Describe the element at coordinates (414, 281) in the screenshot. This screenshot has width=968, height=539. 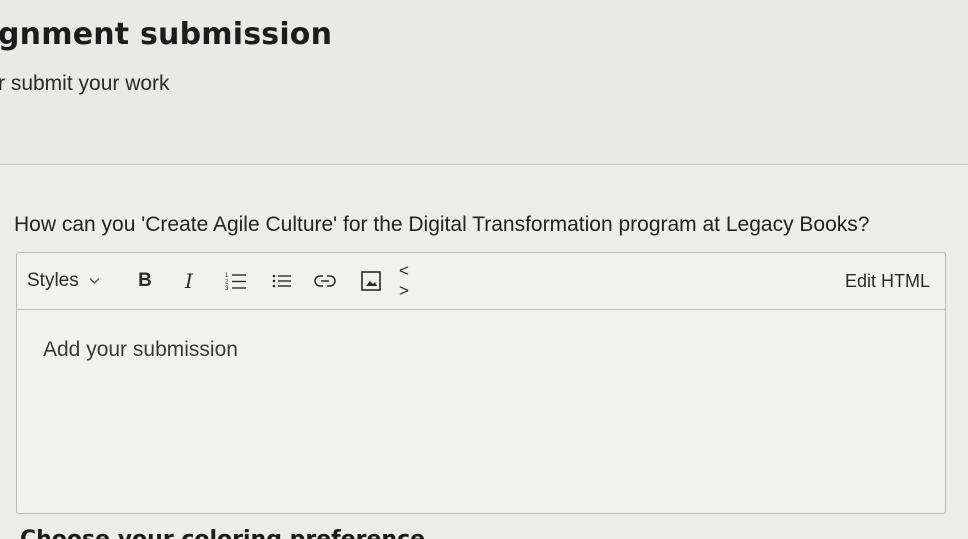
I see `code-button: < >` at that location.